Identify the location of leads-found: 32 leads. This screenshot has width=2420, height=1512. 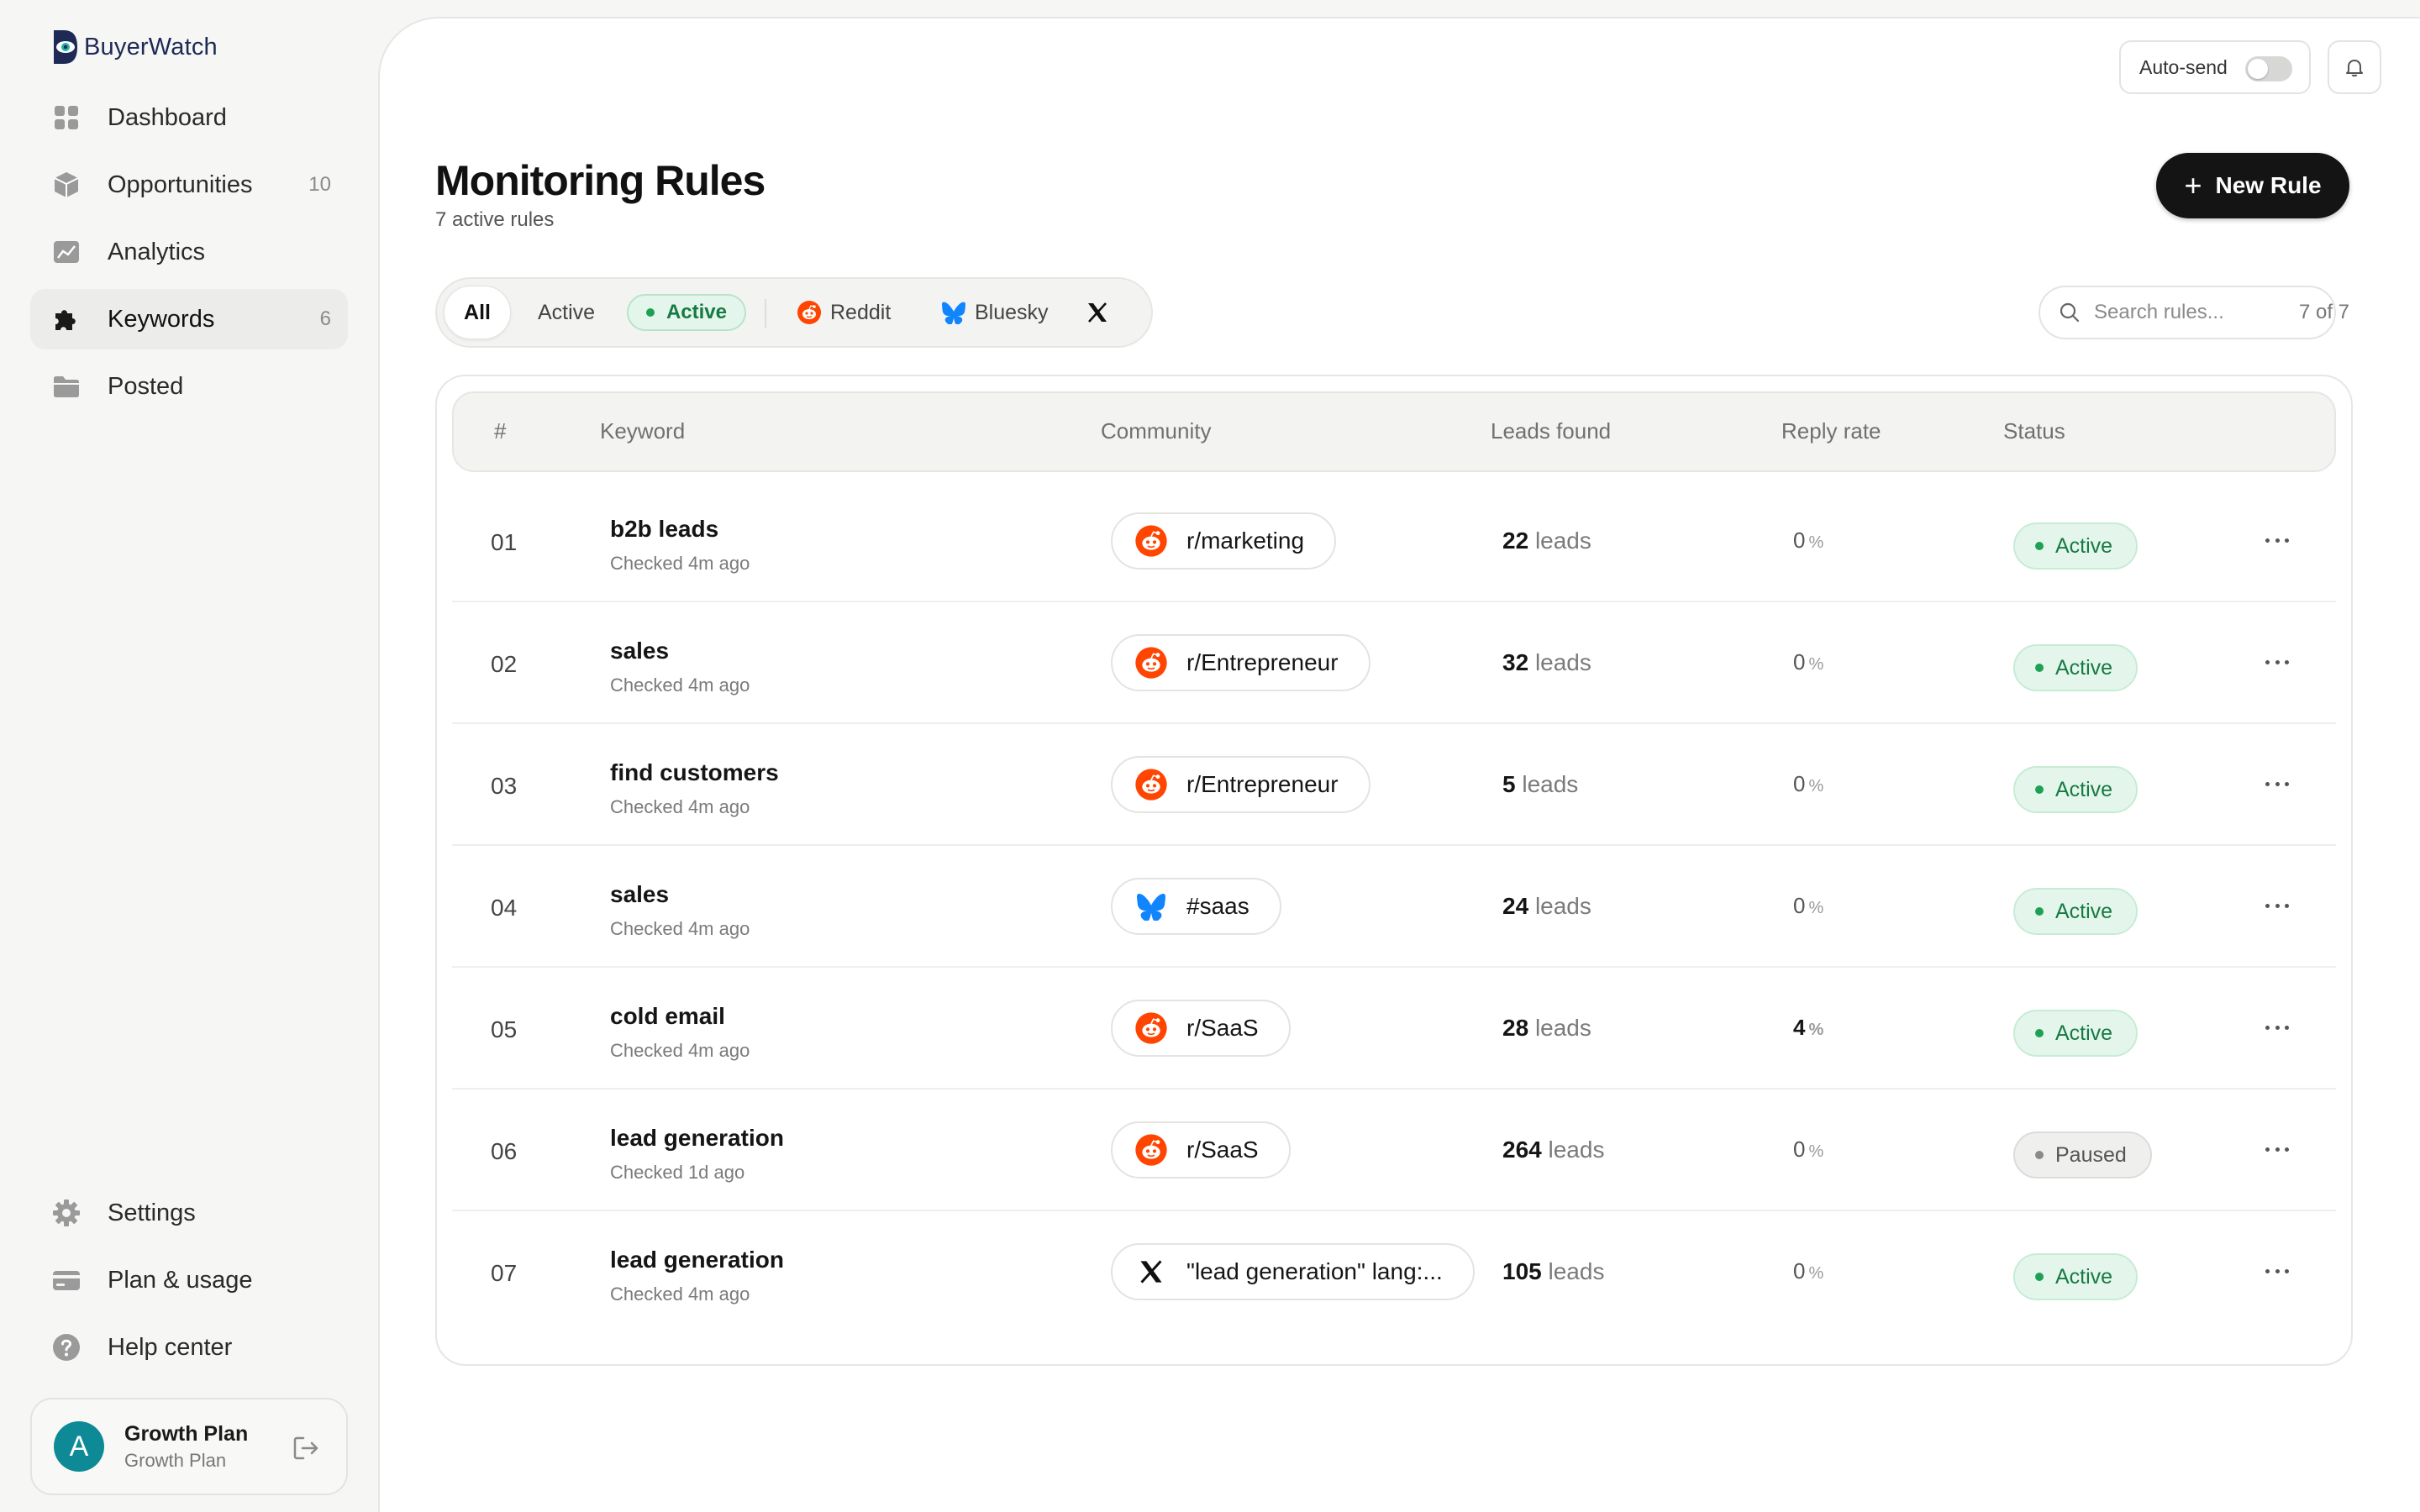
(1546, 662).